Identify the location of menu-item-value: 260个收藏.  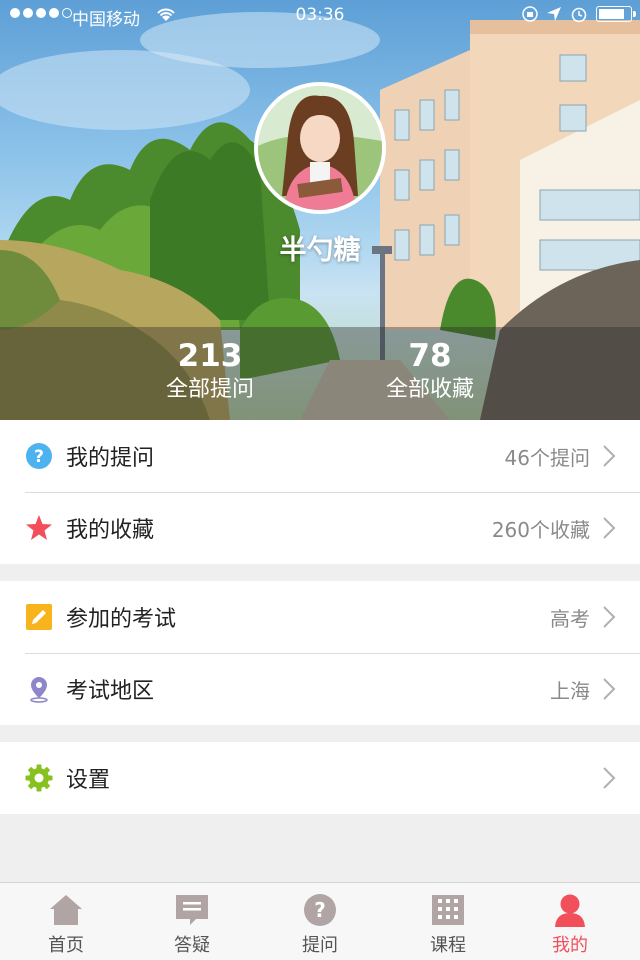
(540, 530).